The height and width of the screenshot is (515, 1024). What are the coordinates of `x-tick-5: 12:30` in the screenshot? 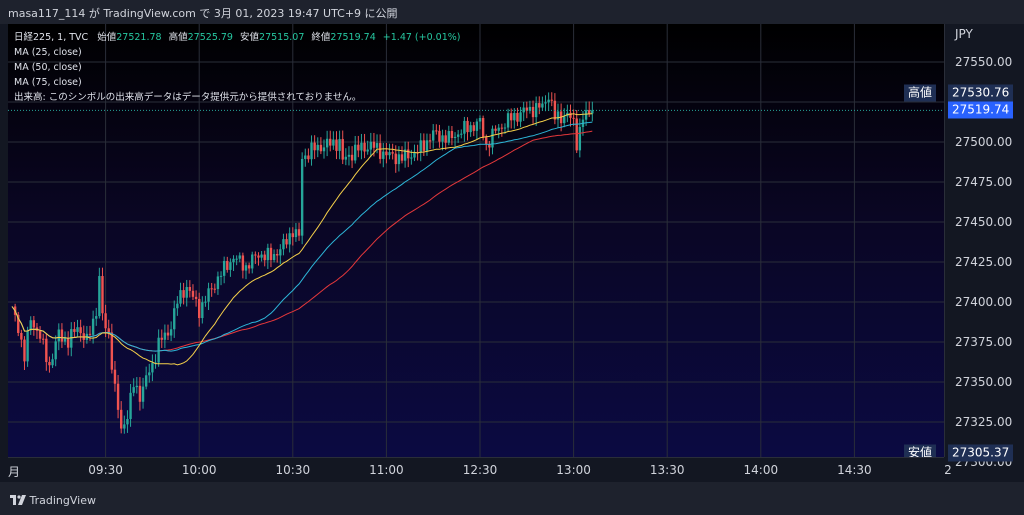 It's located at (480, 470).